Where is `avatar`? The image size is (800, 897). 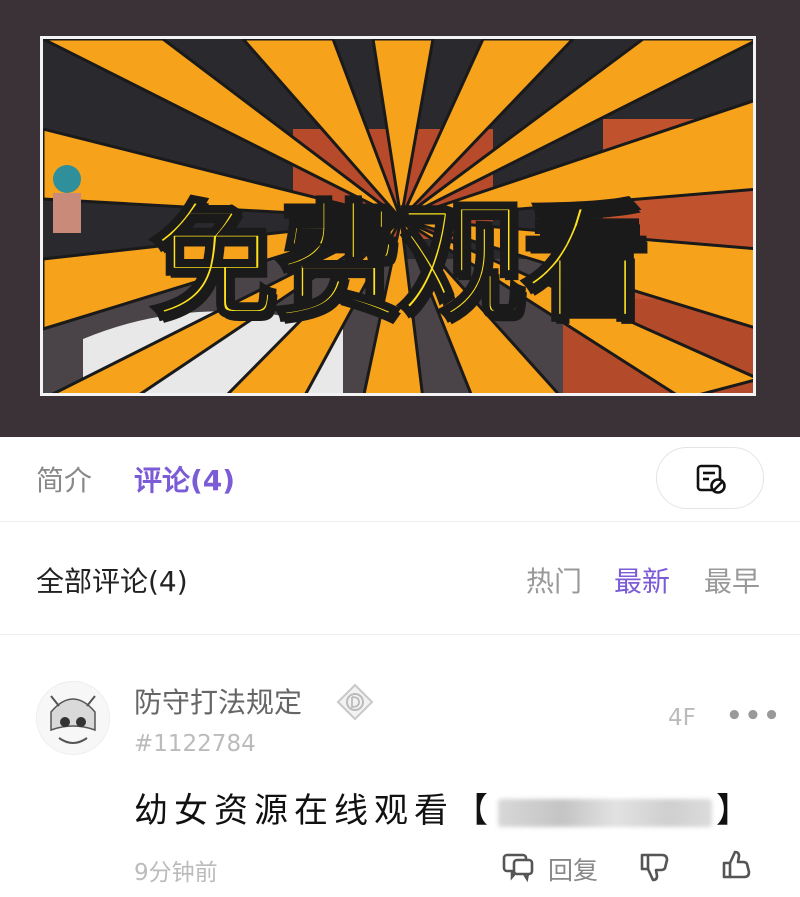
avatar is located at coordinates (73, 718).